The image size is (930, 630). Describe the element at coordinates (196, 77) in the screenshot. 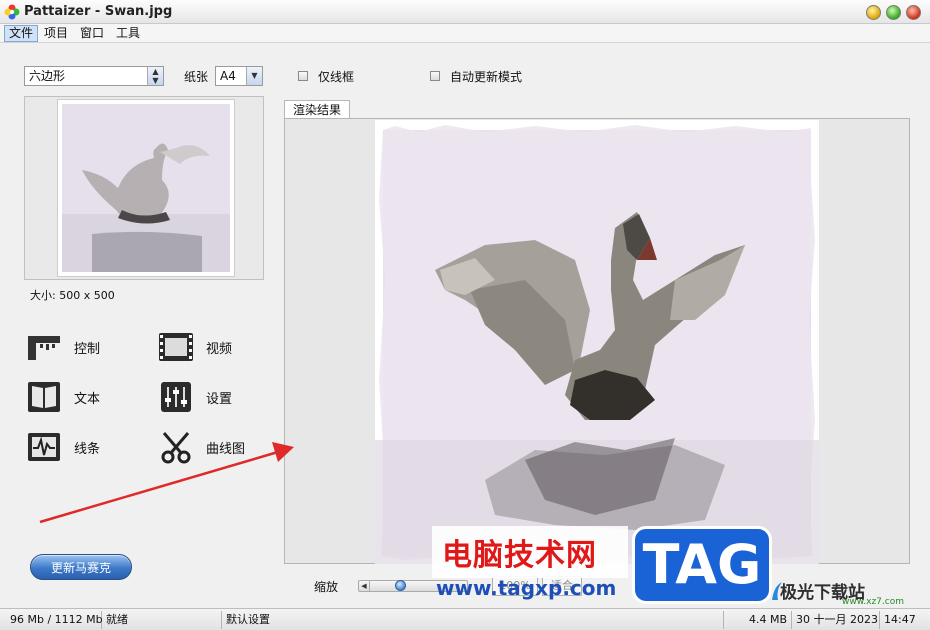

I see `paper-label: 纸张` at that location.